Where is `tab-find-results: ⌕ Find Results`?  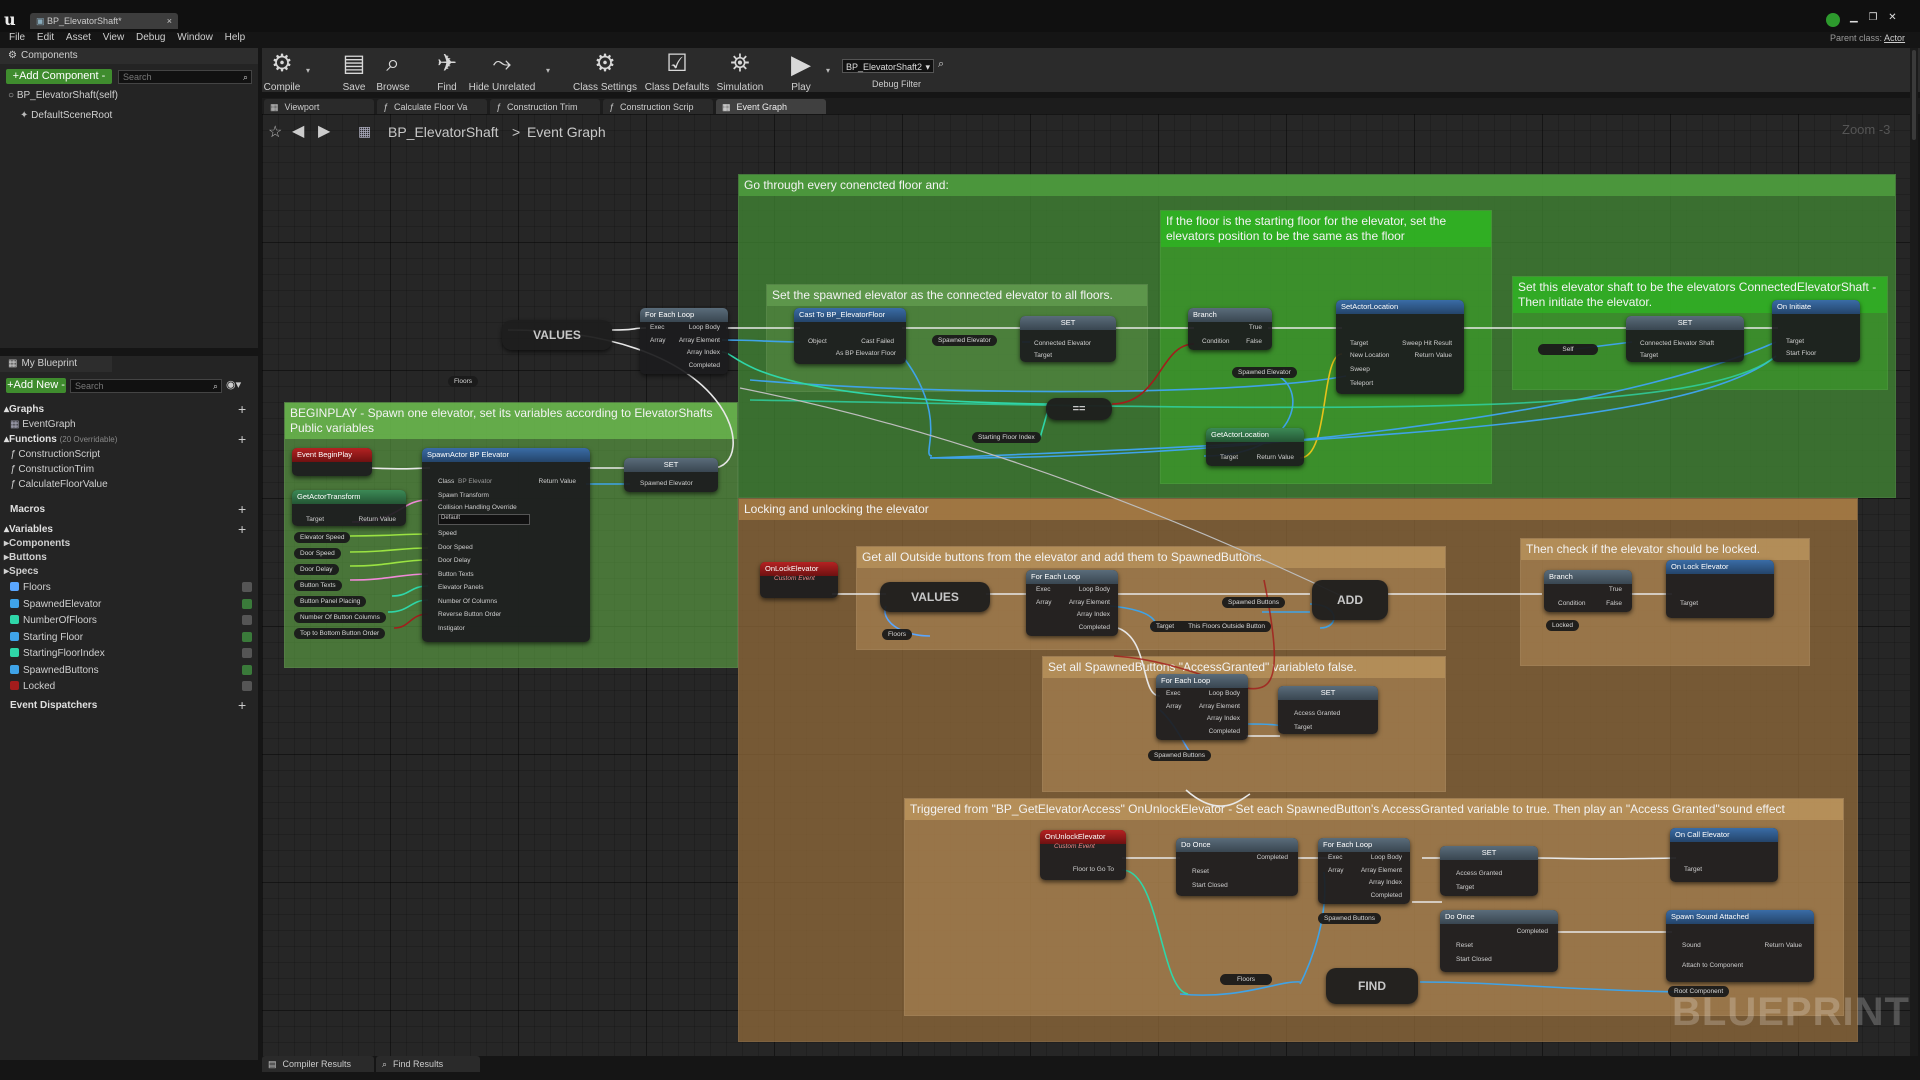
tab-find-results: ⌕ Find Results is located at coordinates (428, 1064).